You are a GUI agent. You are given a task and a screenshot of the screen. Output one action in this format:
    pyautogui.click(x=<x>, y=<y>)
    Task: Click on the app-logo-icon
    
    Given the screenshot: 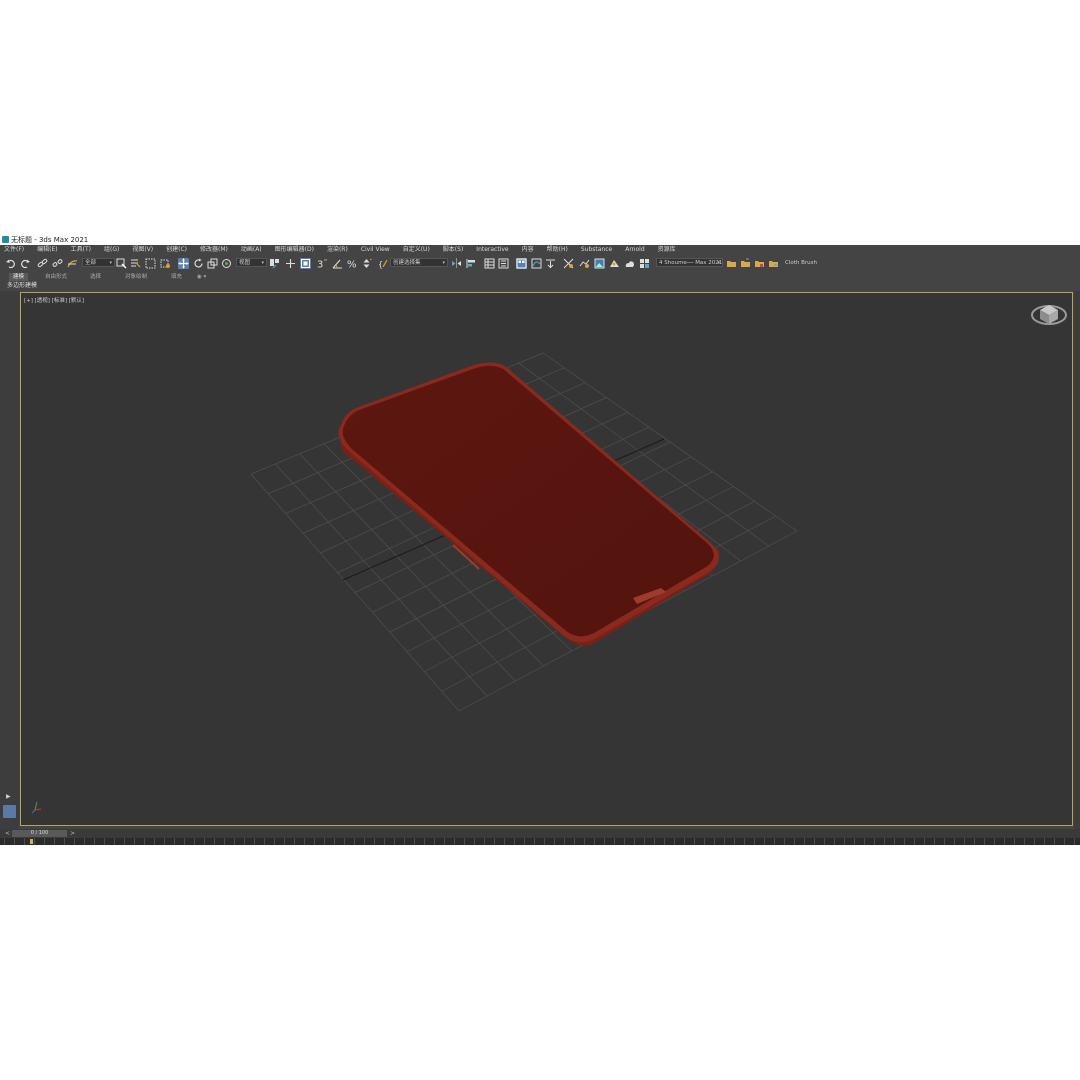 What is the action you would take?
    pyautogui.click(x=5, y=239)
    